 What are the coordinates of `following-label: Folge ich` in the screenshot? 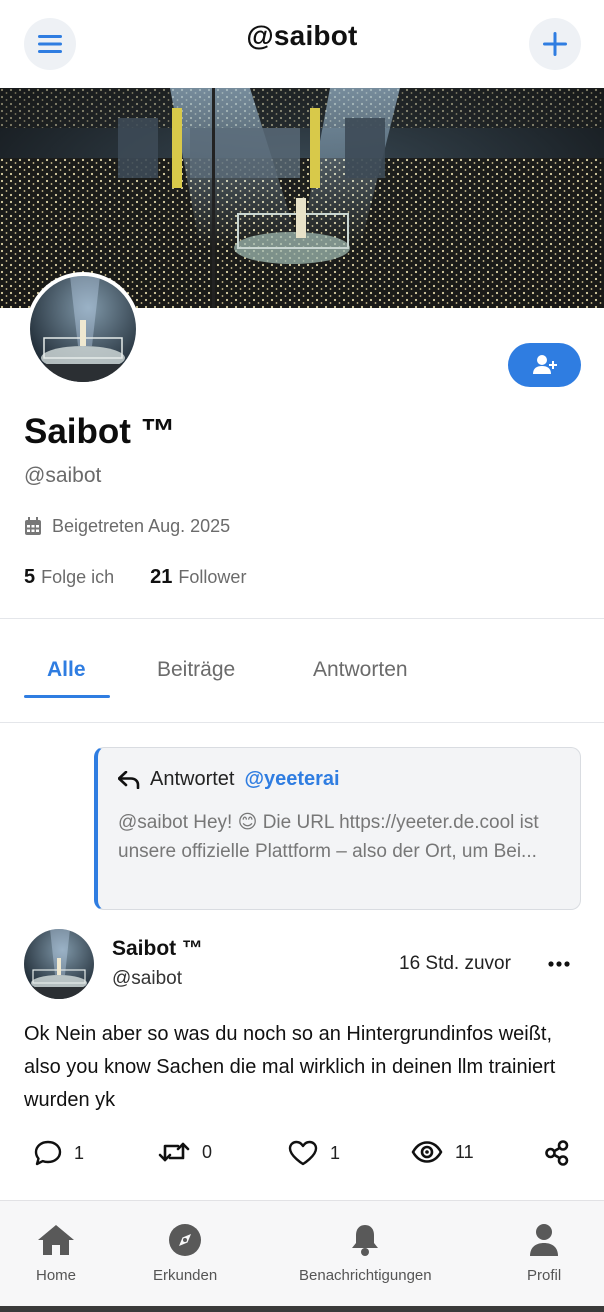 It's located at (78, 577).